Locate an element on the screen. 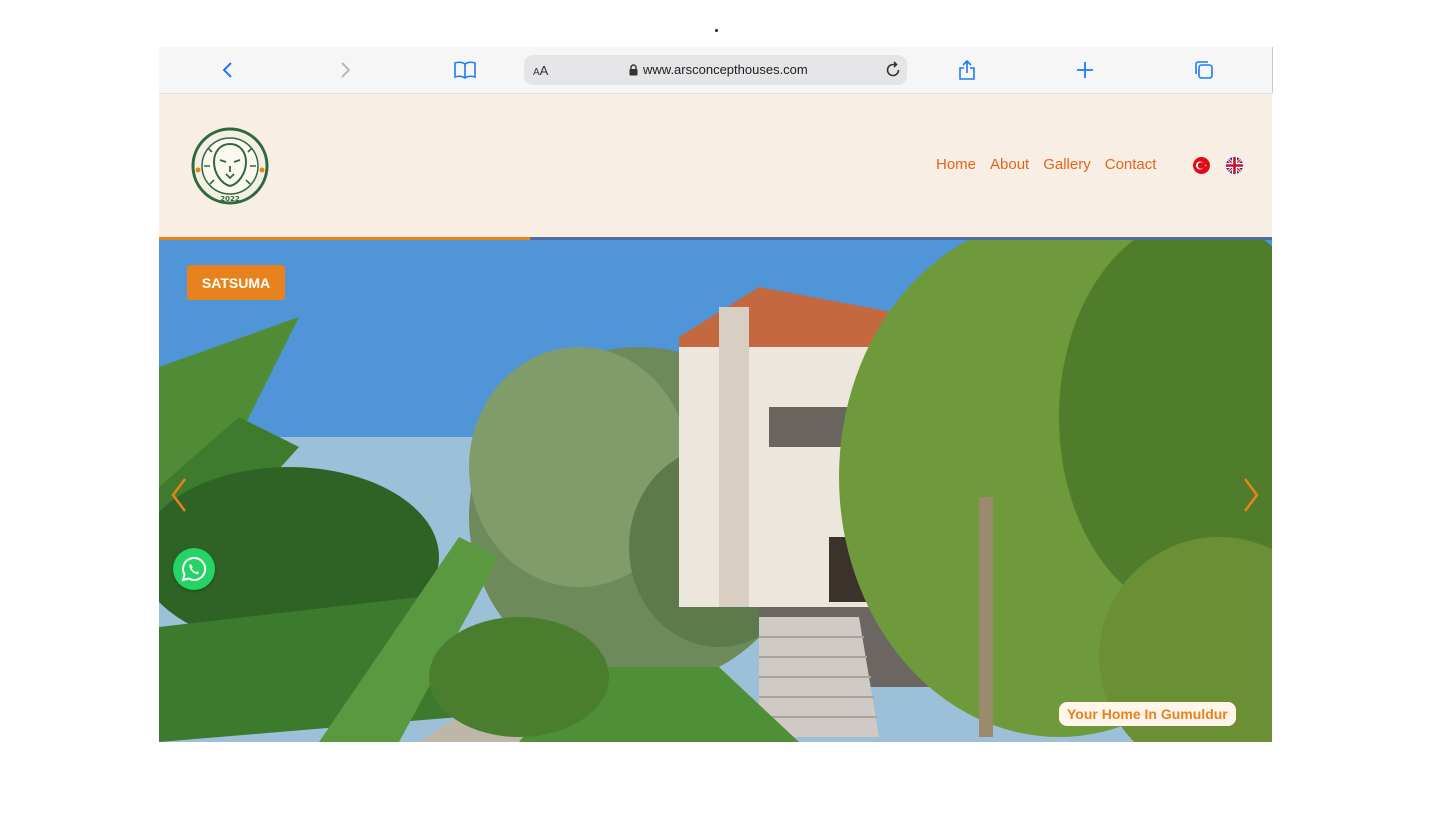 This screenshot has height=823, width=1433. uk-flag-icon is located at coordinates (1234, 165).